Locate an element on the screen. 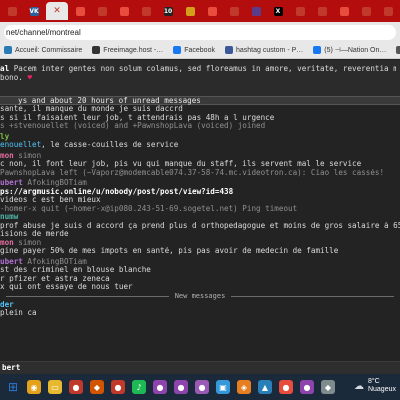  system-tray: ☁ 8°C Nuageux is located at coordinates (375, 386).